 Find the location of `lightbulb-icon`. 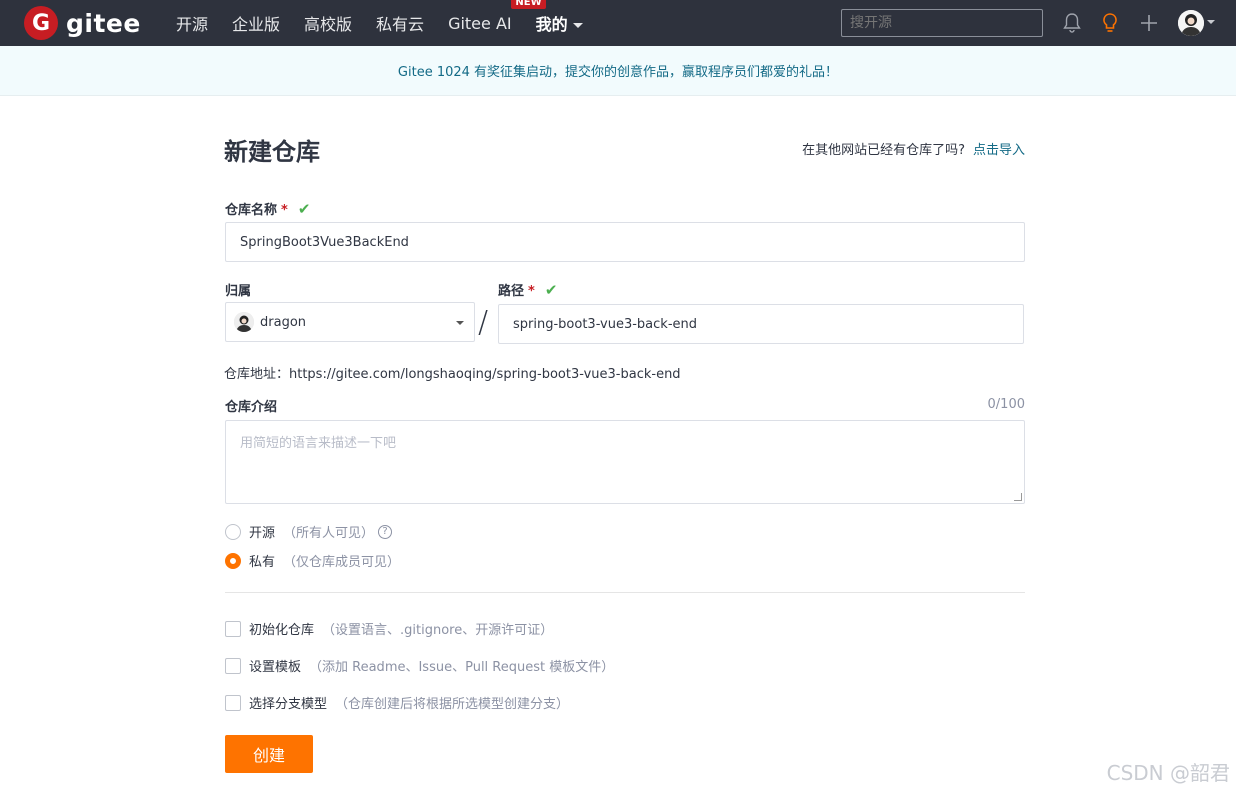

lightbulb-icon is located at coordinates (1110, 23).